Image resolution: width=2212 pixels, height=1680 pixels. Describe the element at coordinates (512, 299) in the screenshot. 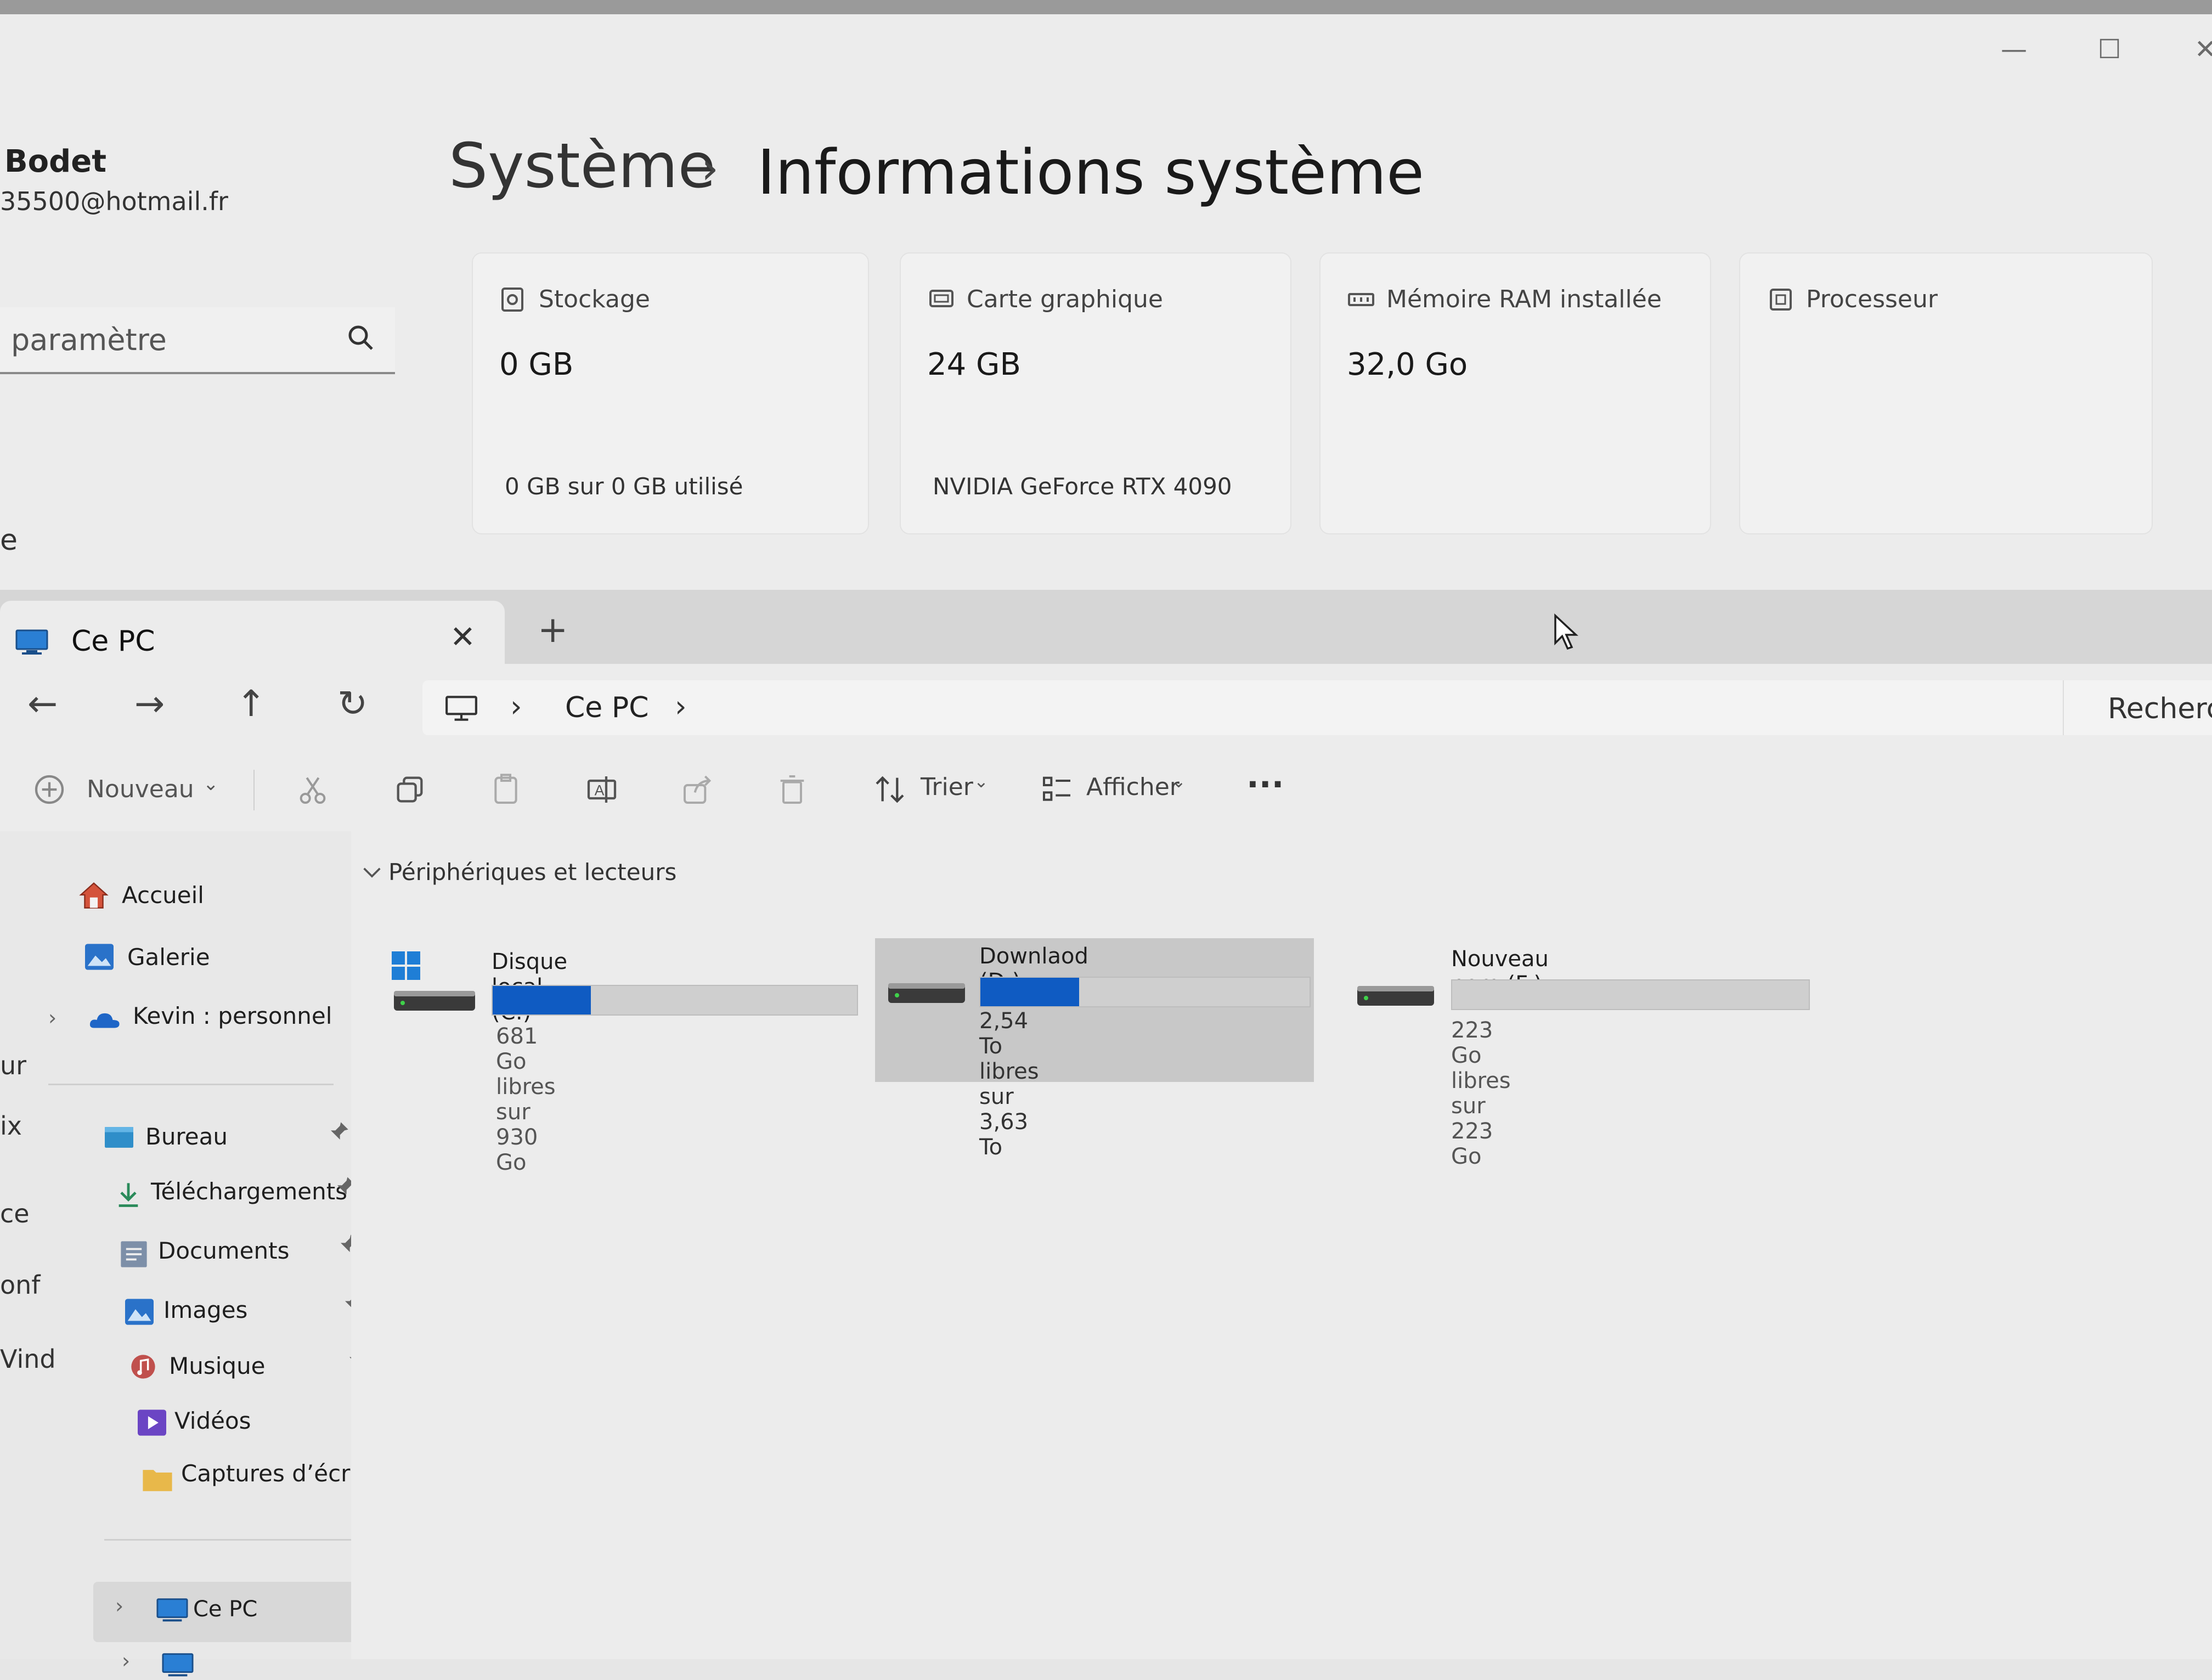

I see `storage-icon` at that location.